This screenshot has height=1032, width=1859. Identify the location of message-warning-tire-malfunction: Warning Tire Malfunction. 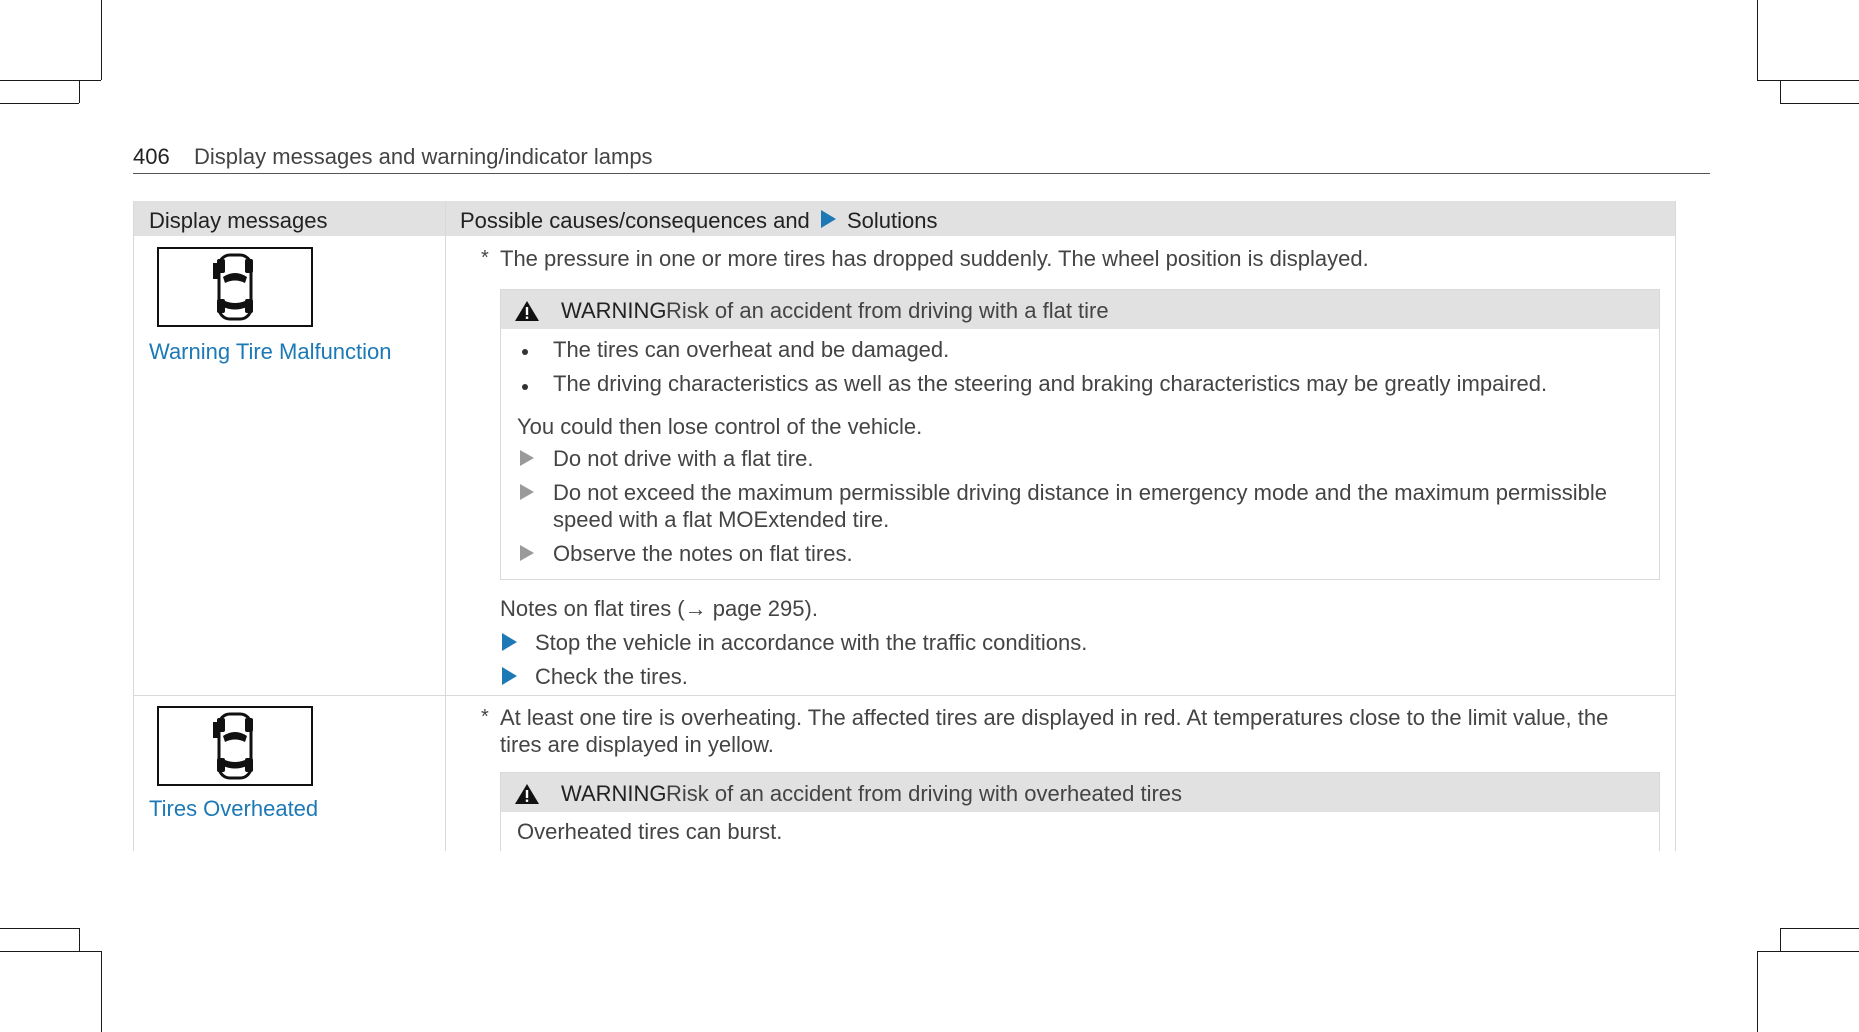
(270, 351).